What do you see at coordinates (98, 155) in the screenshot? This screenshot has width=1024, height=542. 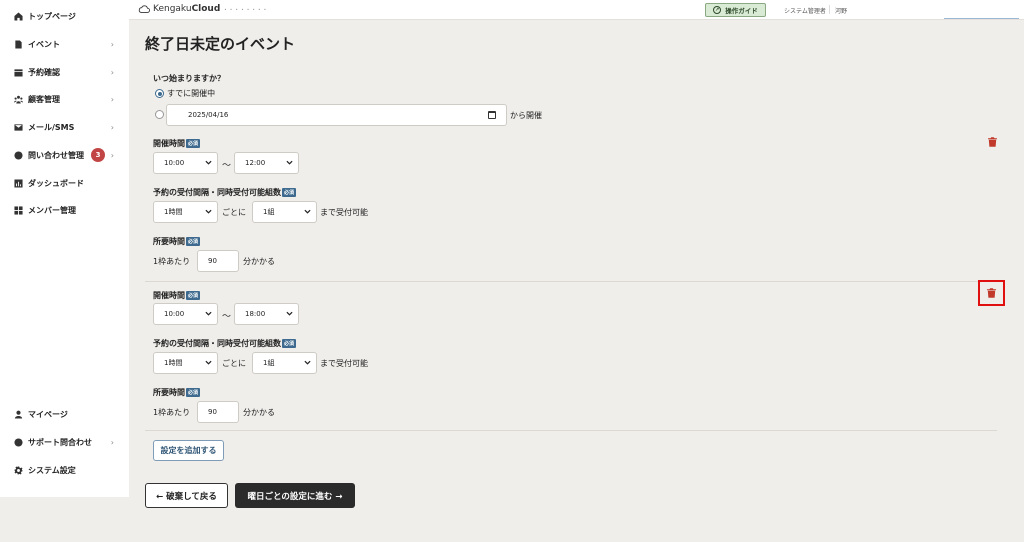 I see `notification-badge: 3` at bounding box center [98, 155].